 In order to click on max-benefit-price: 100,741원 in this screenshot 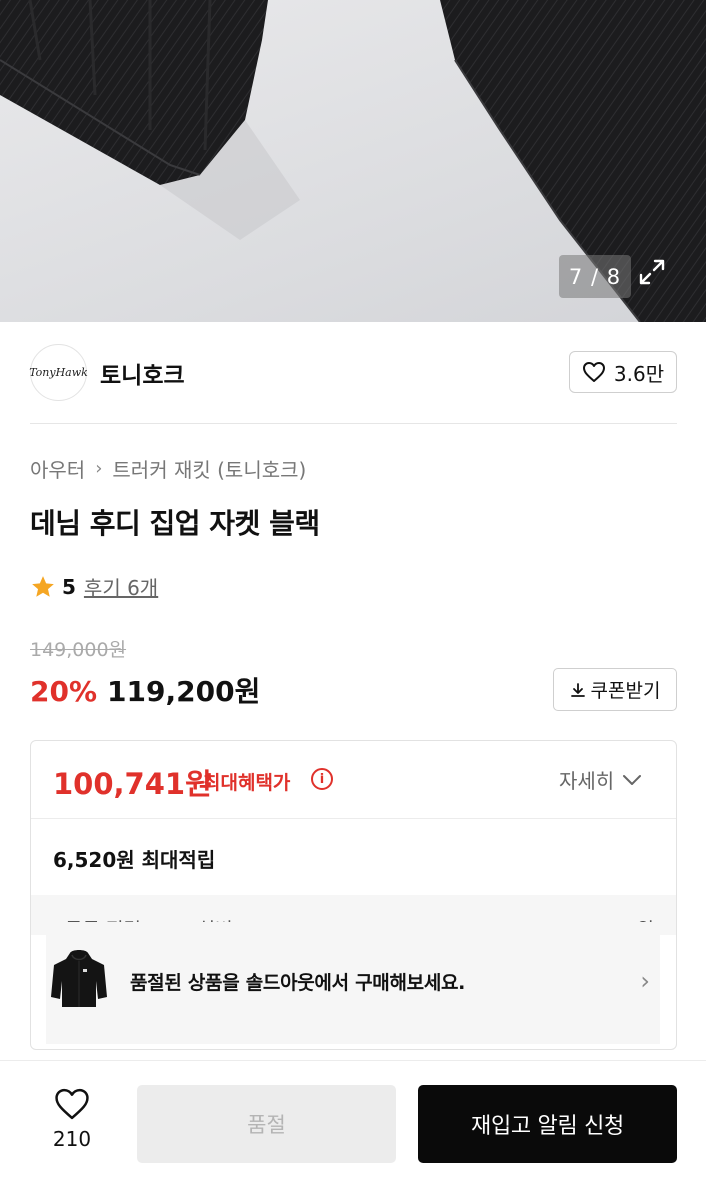, I will do `click(132, 784)`.